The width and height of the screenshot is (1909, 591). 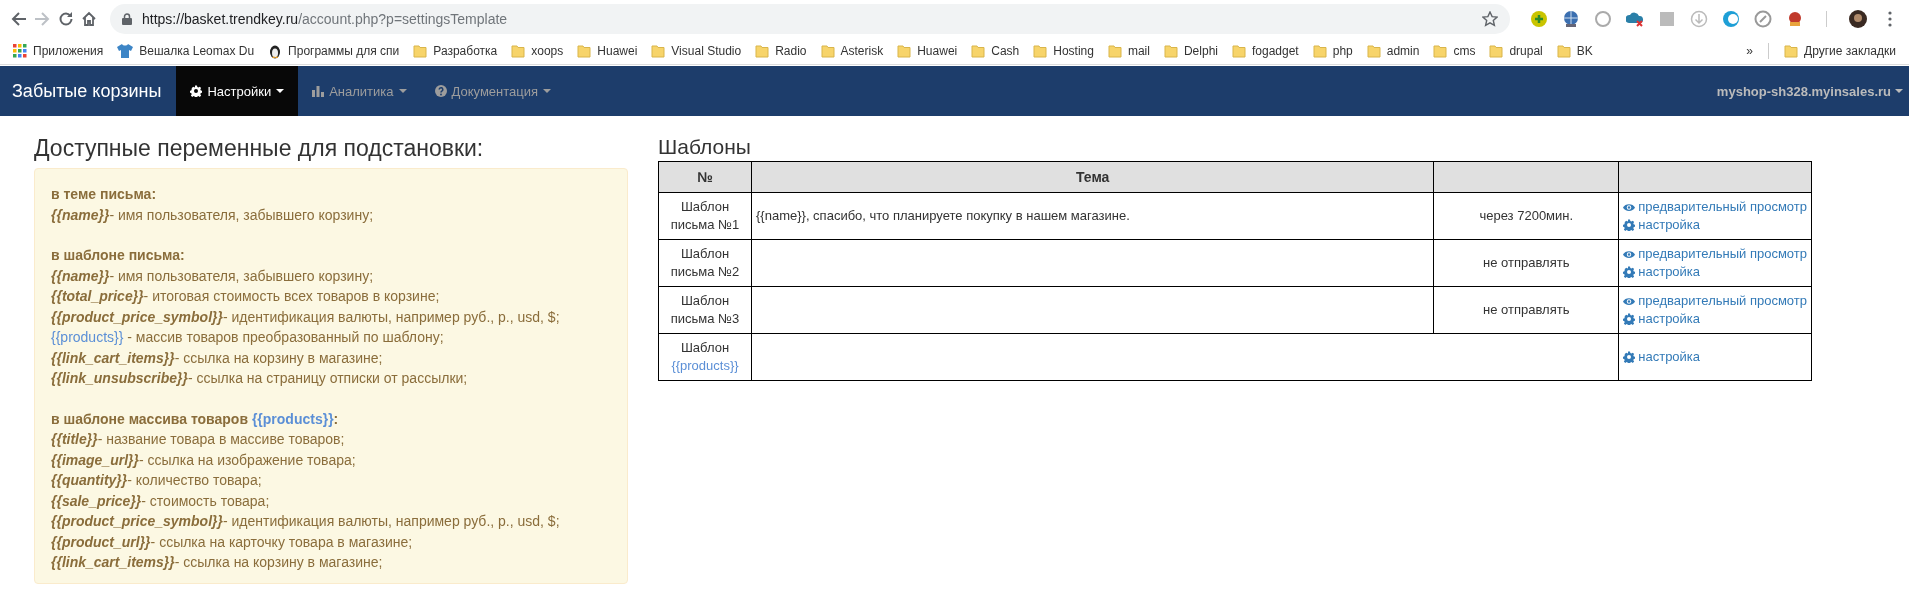 What do you see at coordinates (161, 501) in the screenshot?
I see `variable-description: {{sale_price}}- стоимость товара;` at bounding box center [161, 501].